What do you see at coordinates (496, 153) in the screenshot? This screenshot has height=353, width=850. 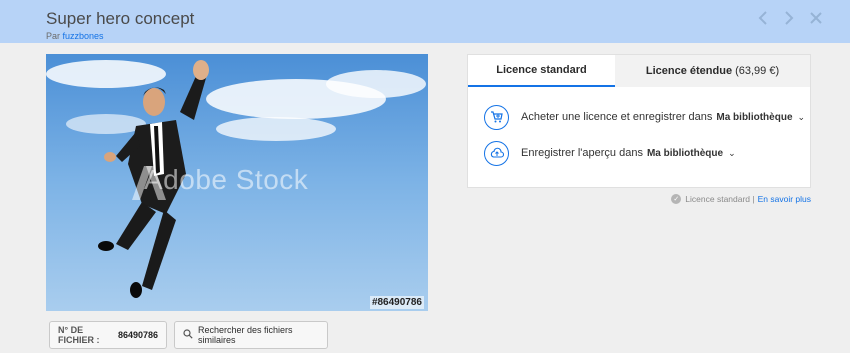 I see `cloud-upload-icon` at bounding box center [496, 153].